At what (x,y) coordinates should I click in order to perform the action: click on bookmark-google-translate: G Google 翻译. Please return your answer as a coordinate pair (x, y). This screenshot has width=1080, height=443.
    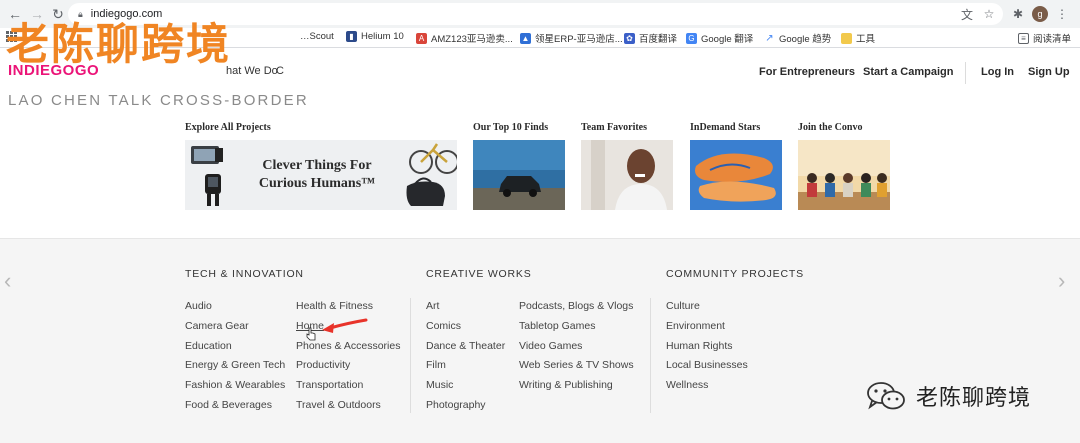
    Looking at the image, I should click on (719, 38).